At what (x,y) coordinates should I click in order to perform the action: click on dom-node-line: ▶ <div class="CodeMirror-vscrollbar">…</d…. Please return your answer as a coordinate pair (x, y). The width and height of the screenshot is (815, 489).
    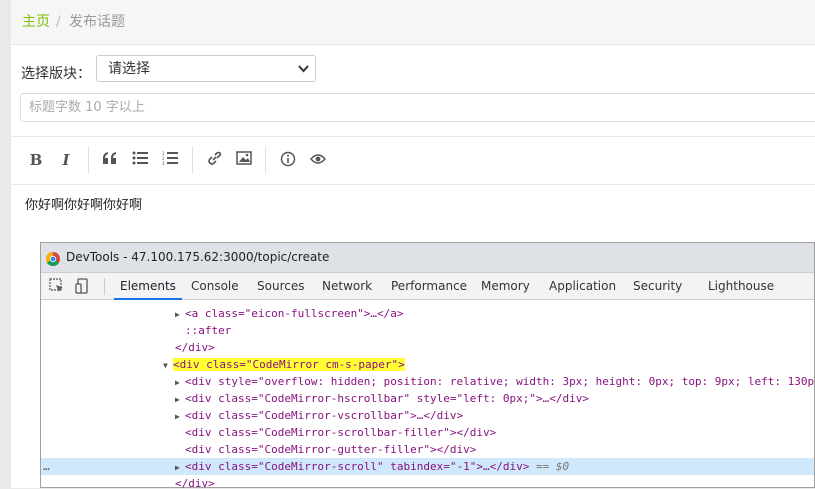
    Looking at the image, I should click on (427, 415).